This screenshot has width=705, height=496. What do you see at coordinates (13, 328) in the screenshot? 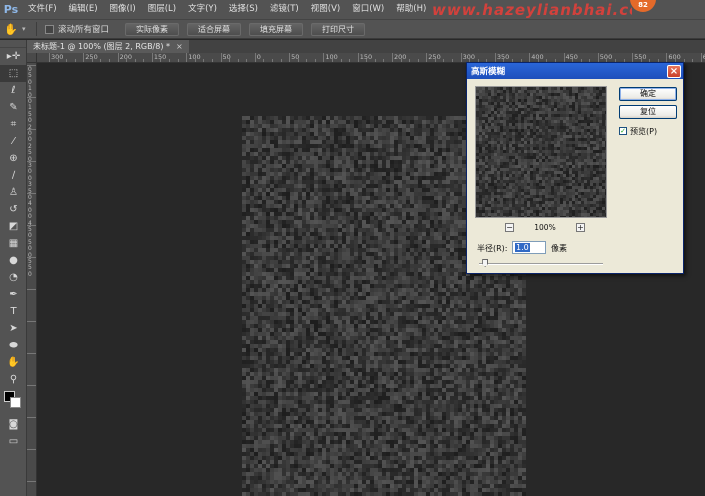
I see `path-select-icon: ➤` at bounding box center [13, 328].